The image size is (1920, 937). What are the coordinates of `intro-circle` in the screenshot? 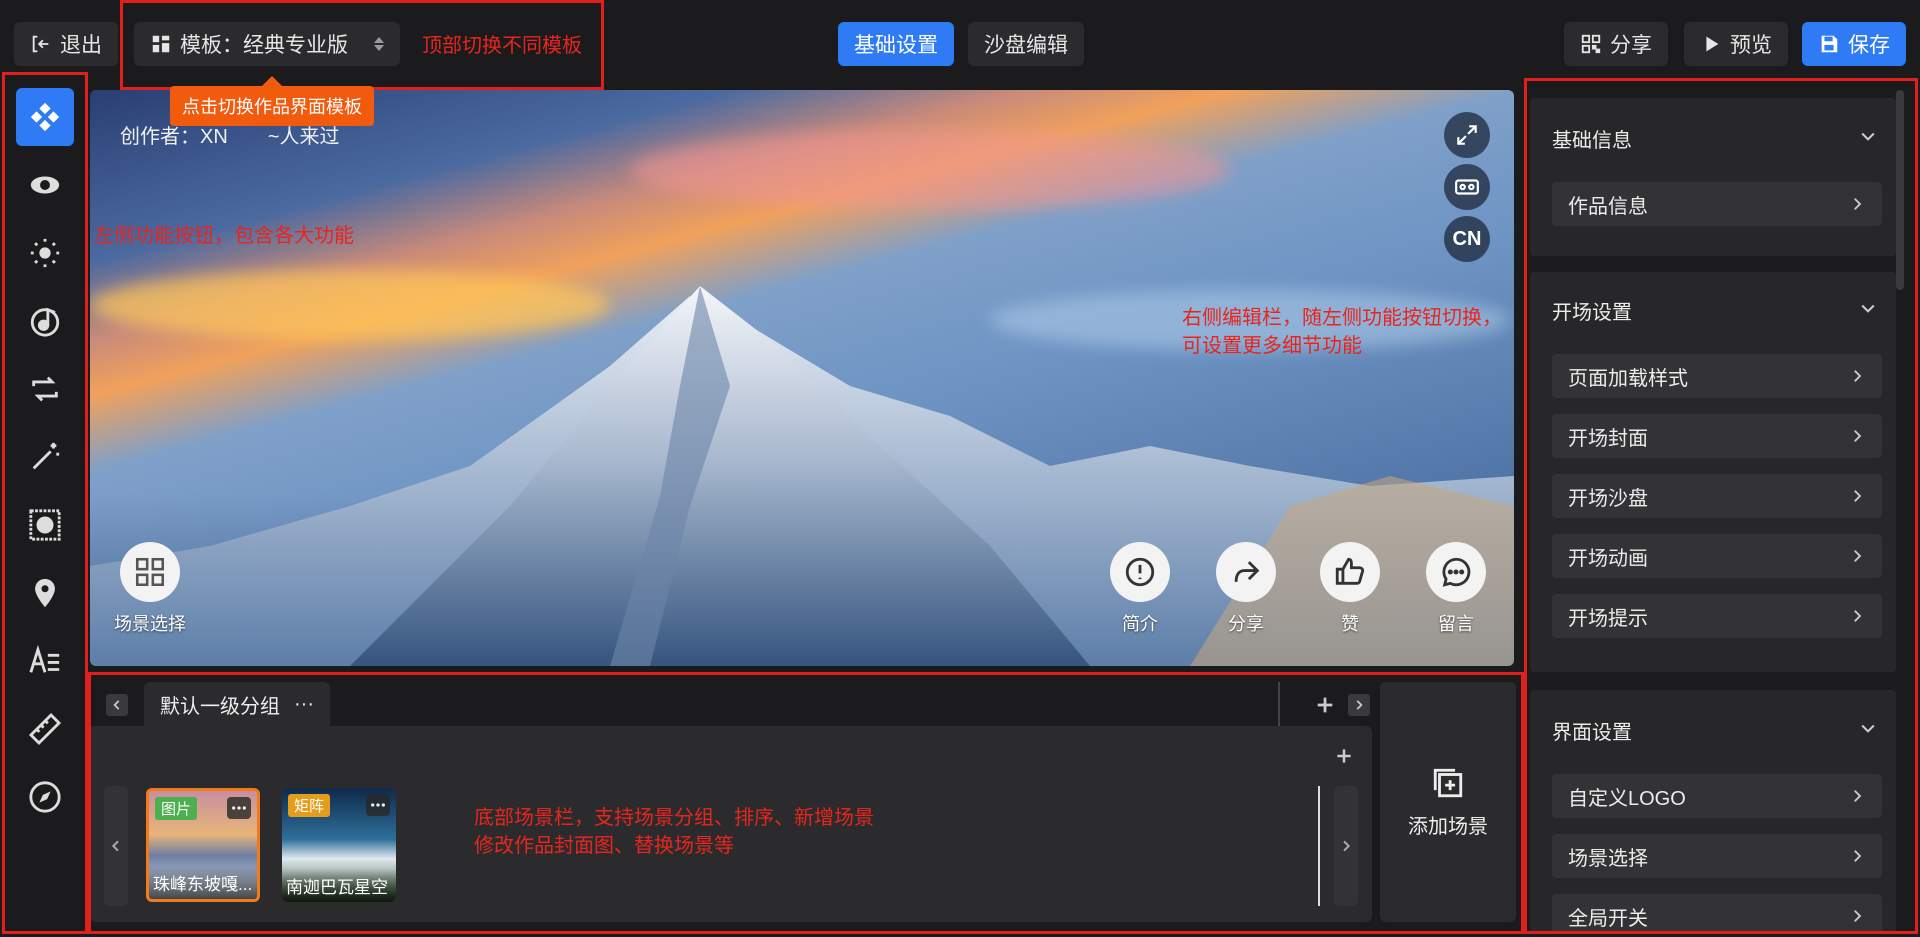 It's located at (1140, 572).